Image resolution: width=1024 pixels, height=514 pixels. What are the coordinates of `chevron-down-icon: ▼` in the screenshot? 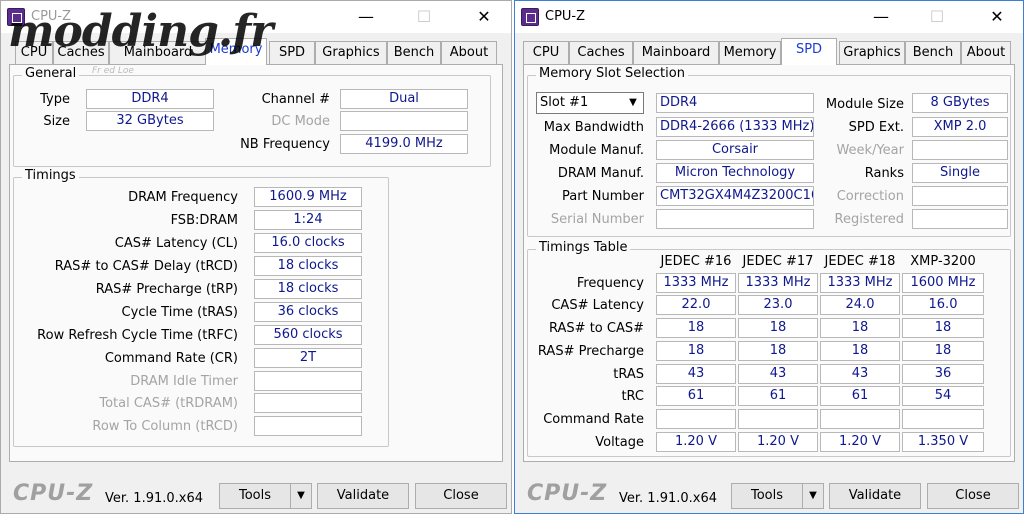 It's located at (633, 103).